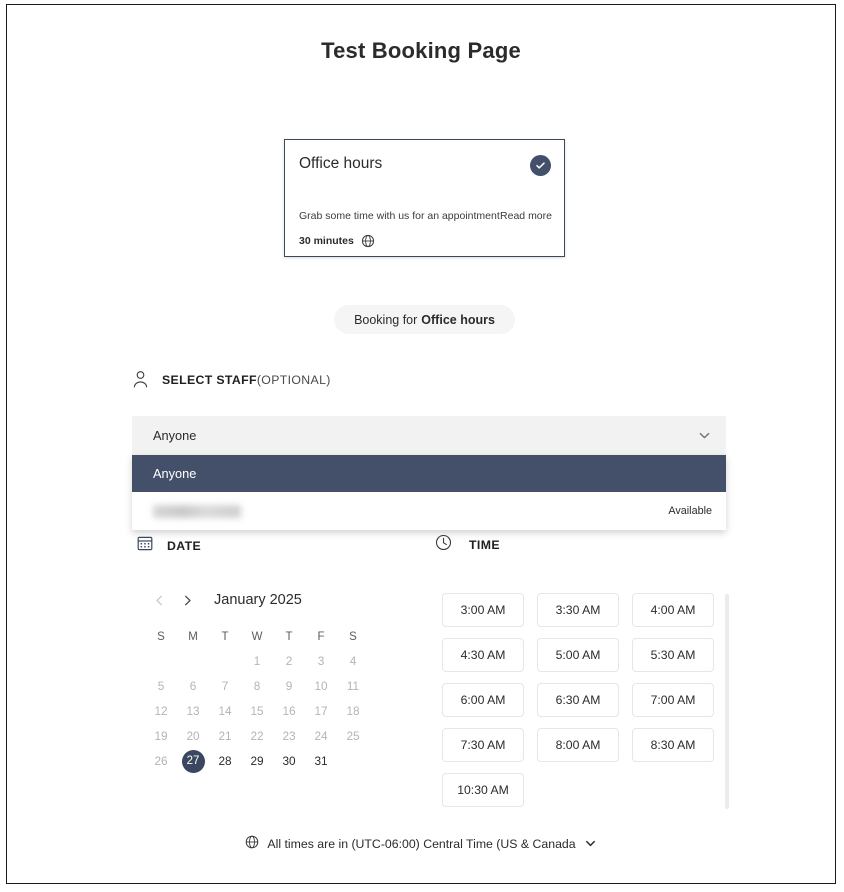  I want to click on calendar-day: 6, so click(193, 686).